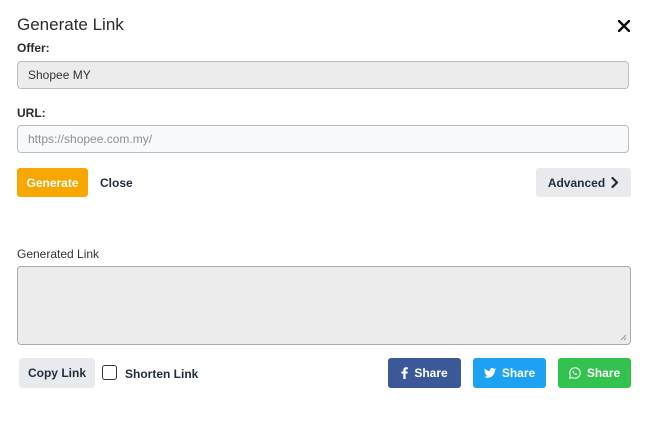 The image size is (650, 437). What do you see at coordinates (109, 372) in the screenshot?
I see `shorten-link-checkbox` at bounding box center [109, 372].